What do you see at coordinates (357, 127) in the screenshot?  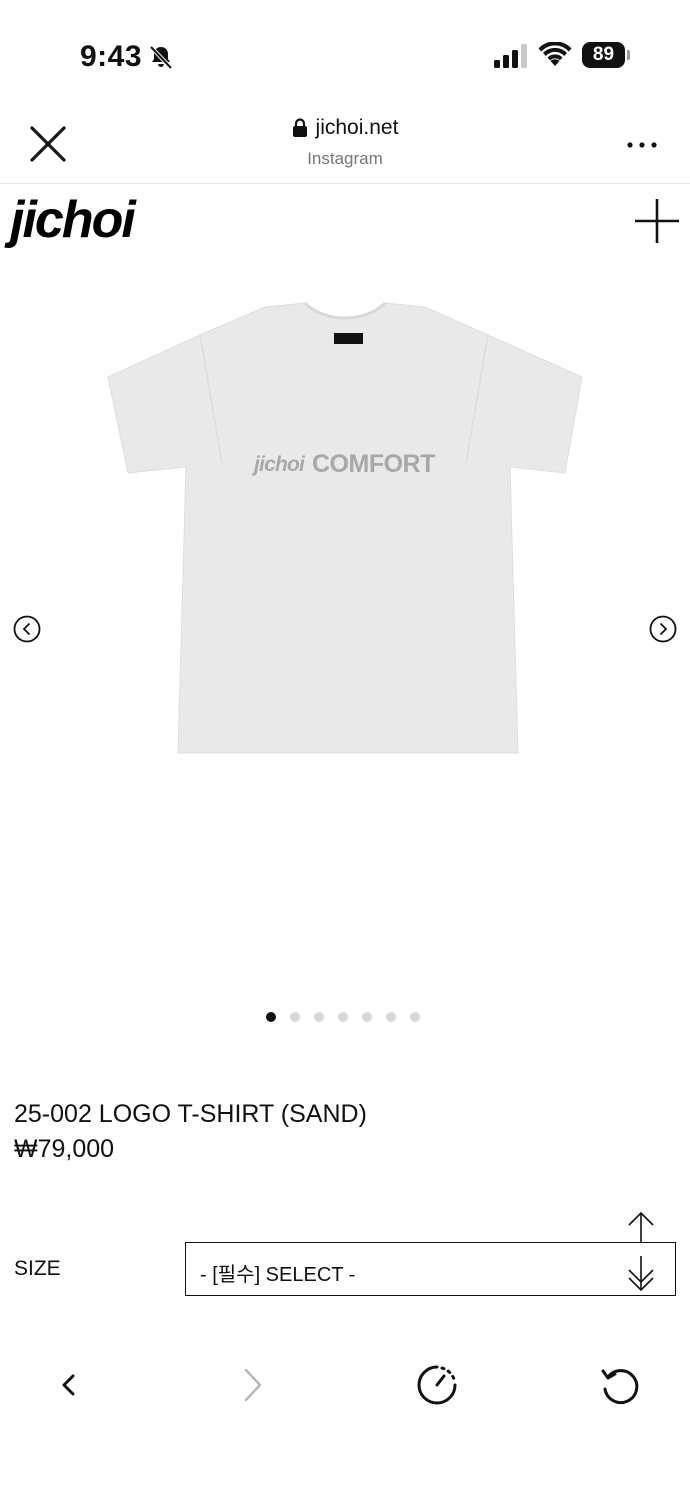 I see `url-text: jichoi.net` at bounding box center [357, 127].